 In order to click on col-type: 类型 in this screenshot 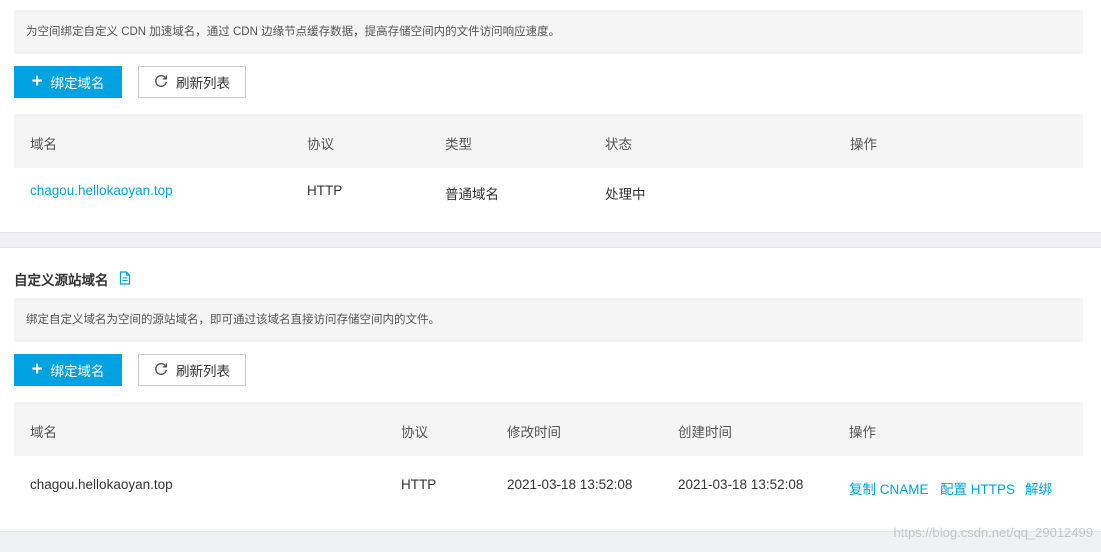, I will do `click(458, 144)`.